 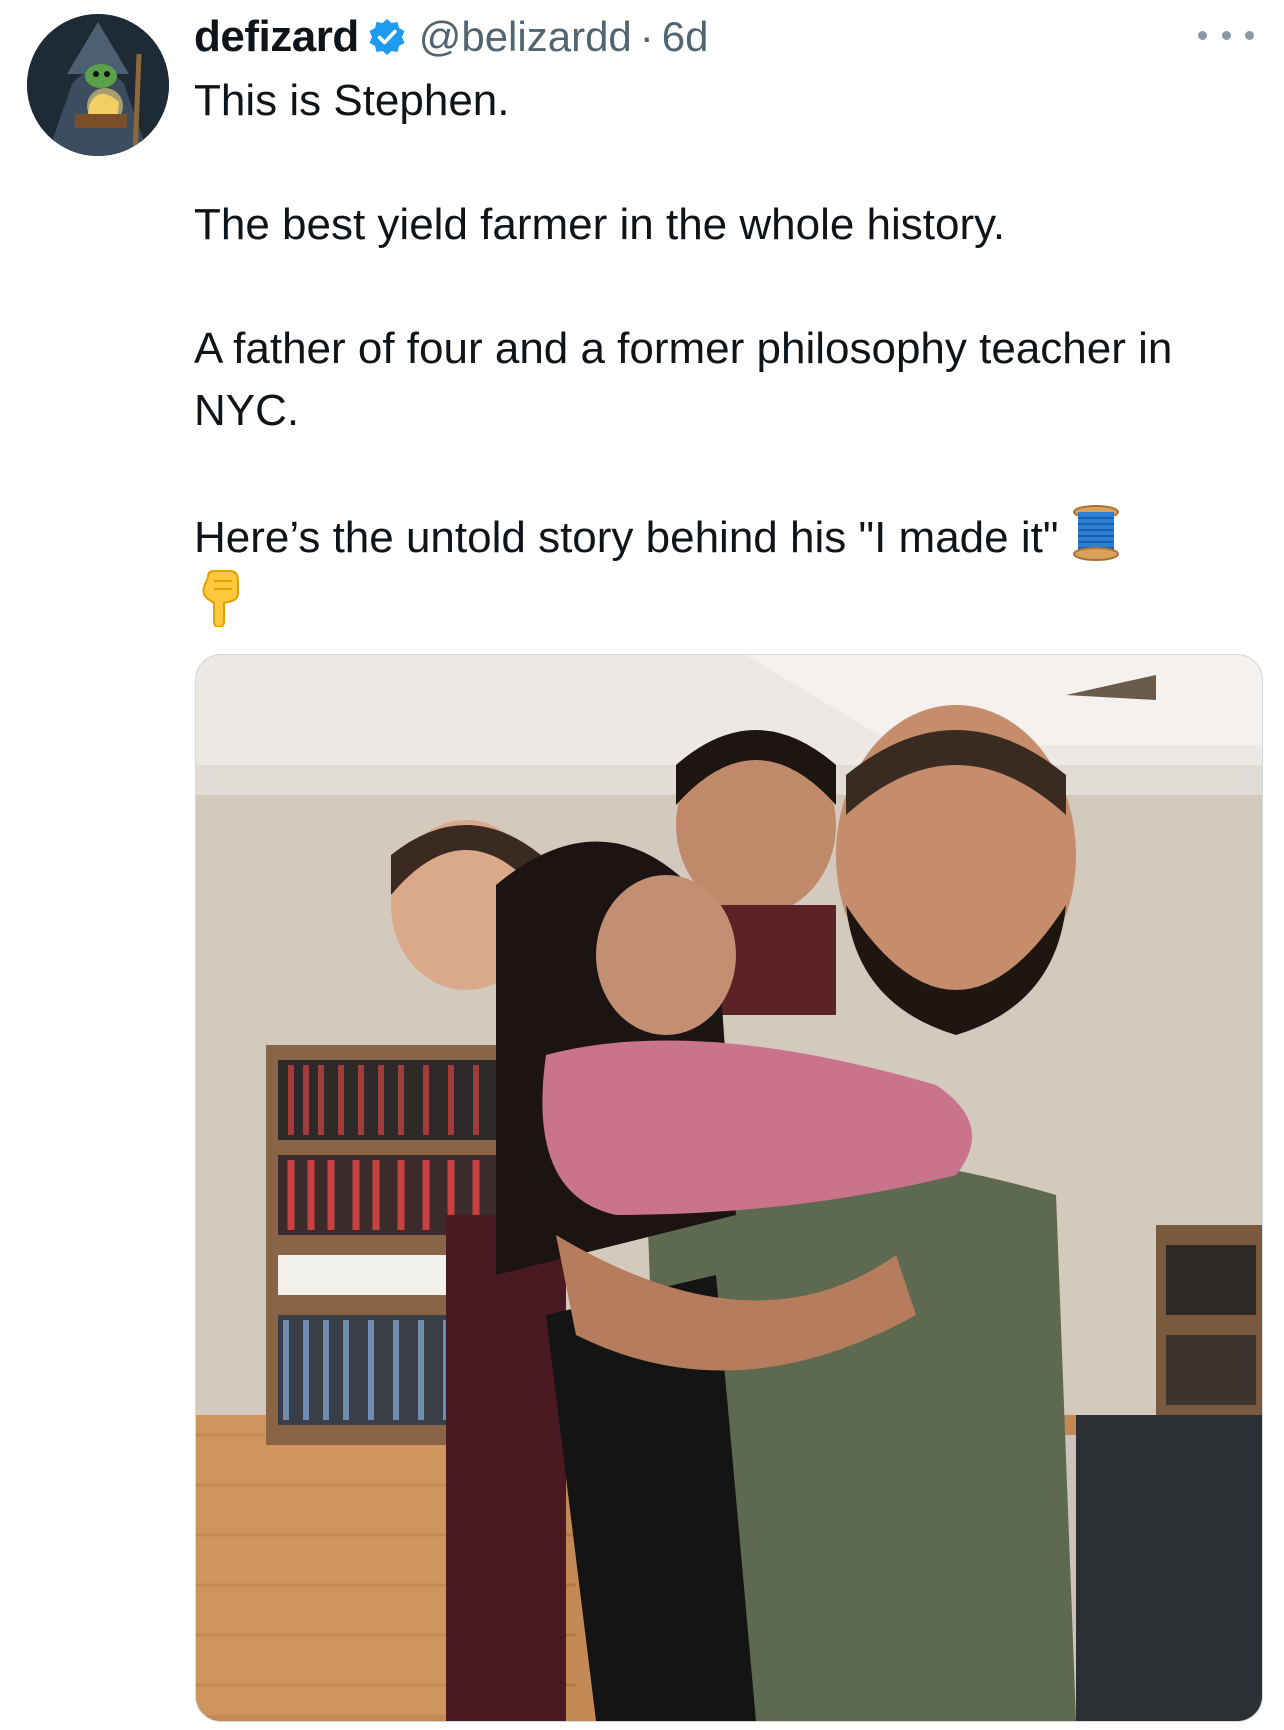 I want to click on tweet-header: defizard @belizardd · 6d, so click(x=451, y=37).